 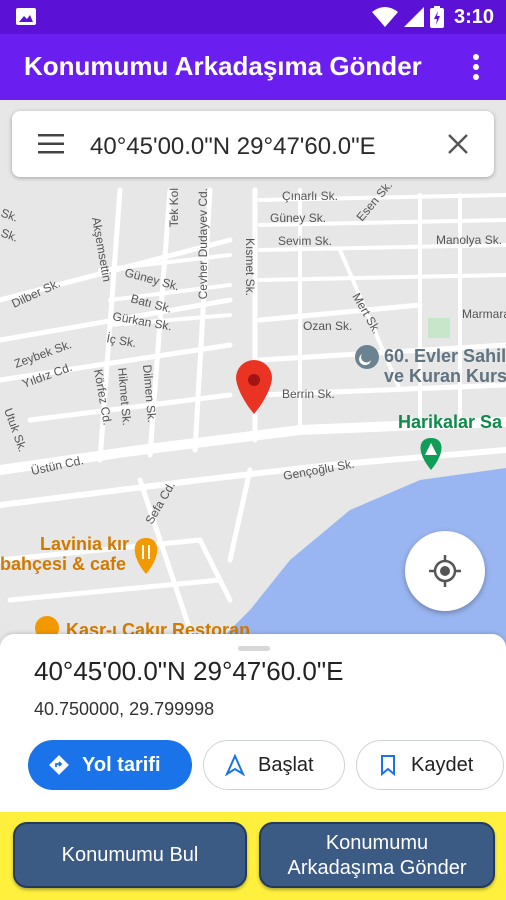 I want to click on bookmark-icon, so click(x=388, y=765).